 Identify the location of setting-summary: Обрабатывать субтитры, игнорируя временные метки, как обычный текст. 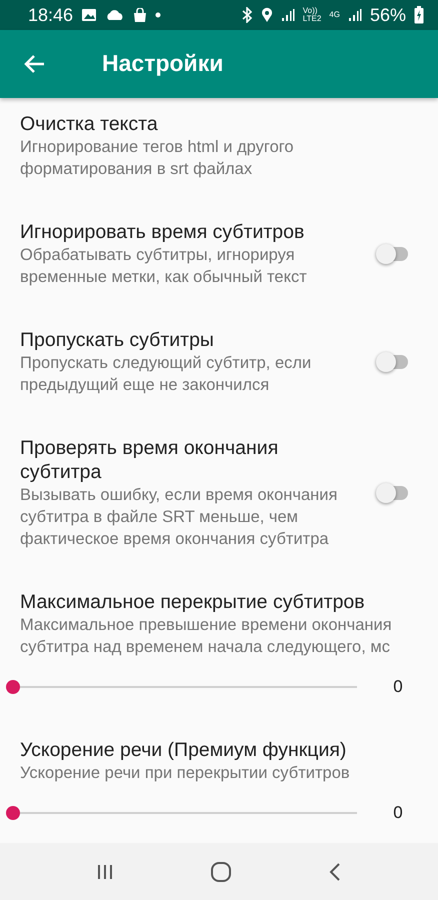
(164, 266).